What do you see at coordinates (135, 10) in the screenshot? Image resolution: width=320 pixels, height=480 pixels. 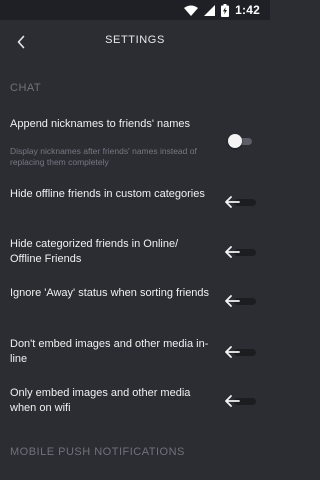 I see `status-bar: 1:42` at bounding box center [135, 10].